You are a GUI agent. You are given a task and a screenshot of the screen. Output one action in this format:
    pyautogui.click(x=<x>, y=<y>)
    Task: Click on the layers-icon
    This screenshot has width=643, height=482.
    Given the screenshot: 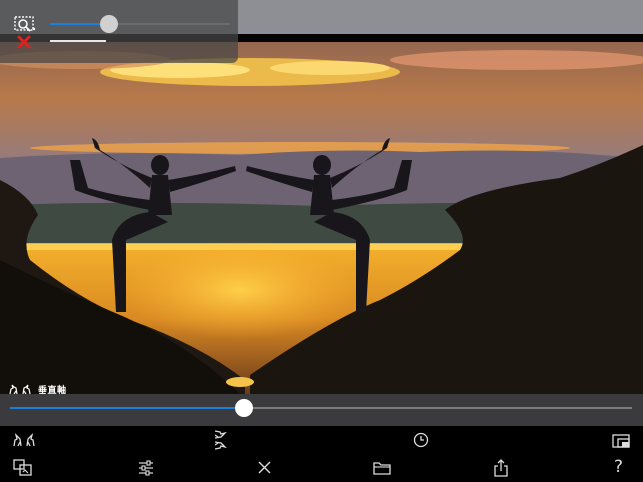 What is the action you would take?
    pyautogui.click(x=621, y=441)
    